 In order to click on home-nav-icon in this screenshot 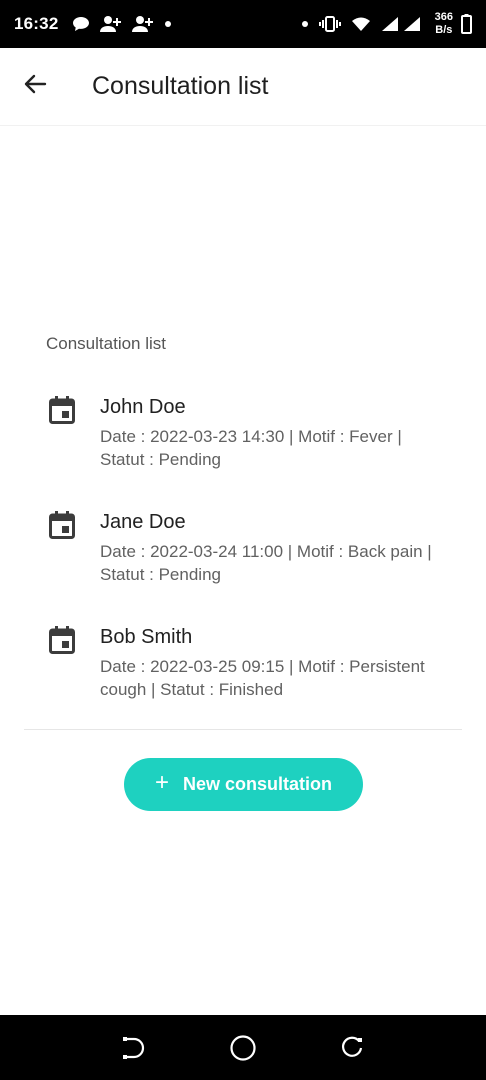, I will do `click(243, 1048)`.